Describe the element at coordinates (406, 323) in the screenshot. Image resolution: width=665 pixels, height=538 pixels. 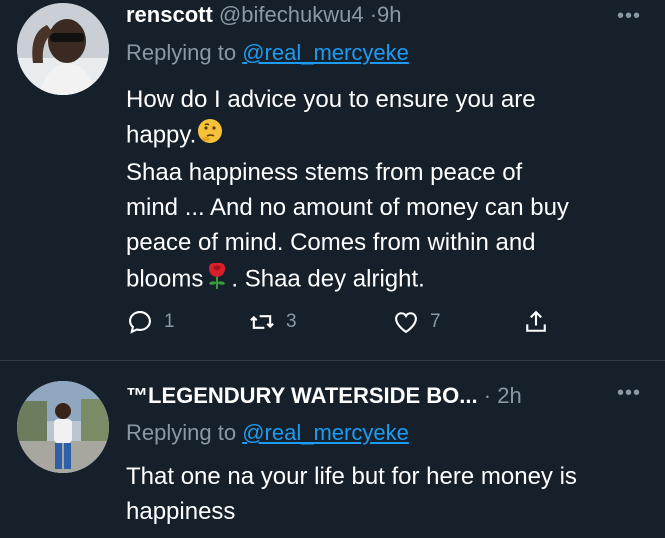
I see `heart-icon` at that location.